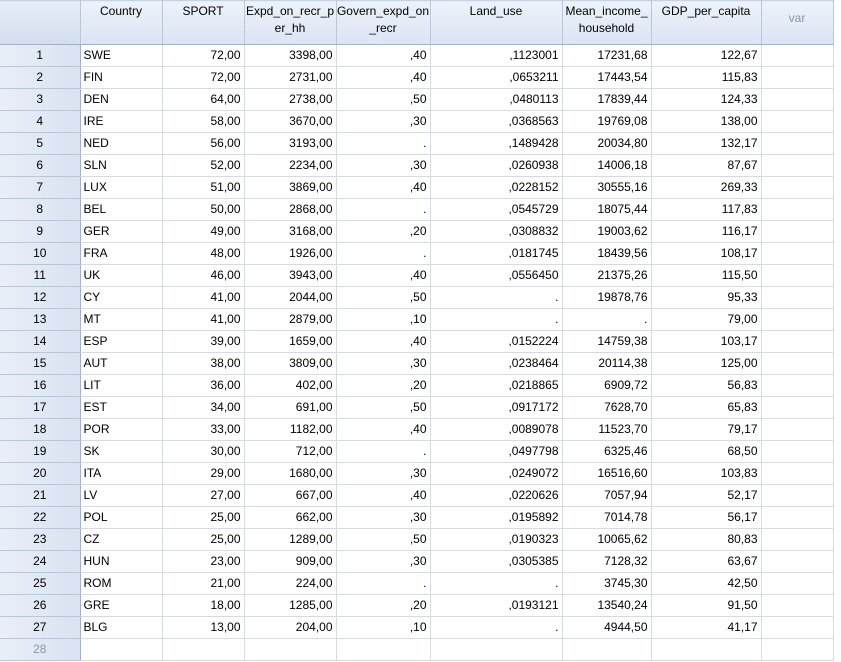 This screenshot has height=662, width=841. Describe the element at coordinates (607, 605) in the screenshot. I see `cell-mean: 13540,24` at that location.